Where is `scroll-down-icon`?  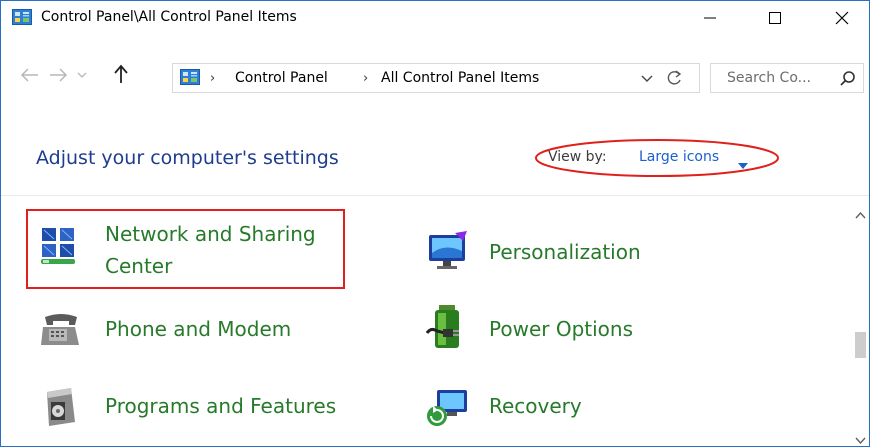 scroll-down-icon is located at coordinates (860, 438).